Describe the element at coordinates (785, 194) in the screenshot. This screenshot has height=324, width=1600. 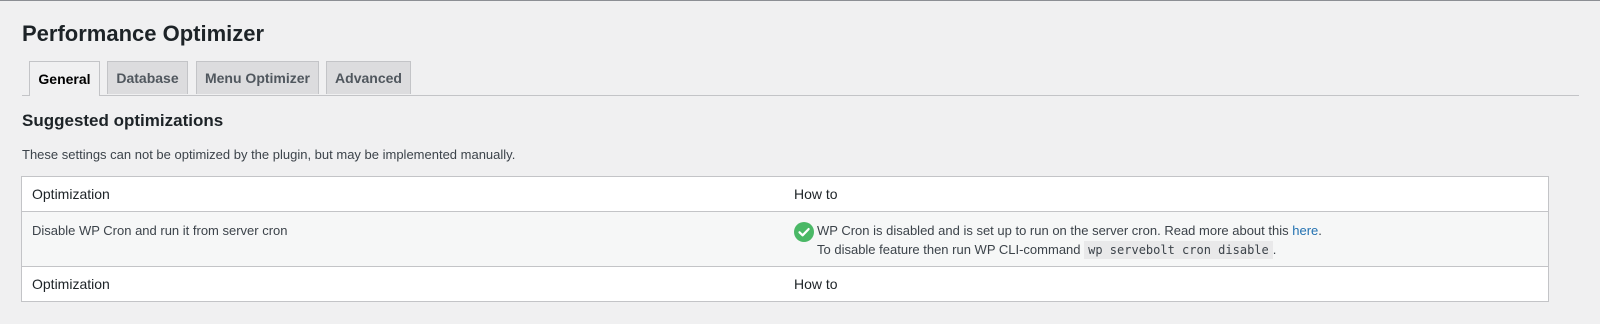
I see `table-header-row: Optimization How to` at that location.